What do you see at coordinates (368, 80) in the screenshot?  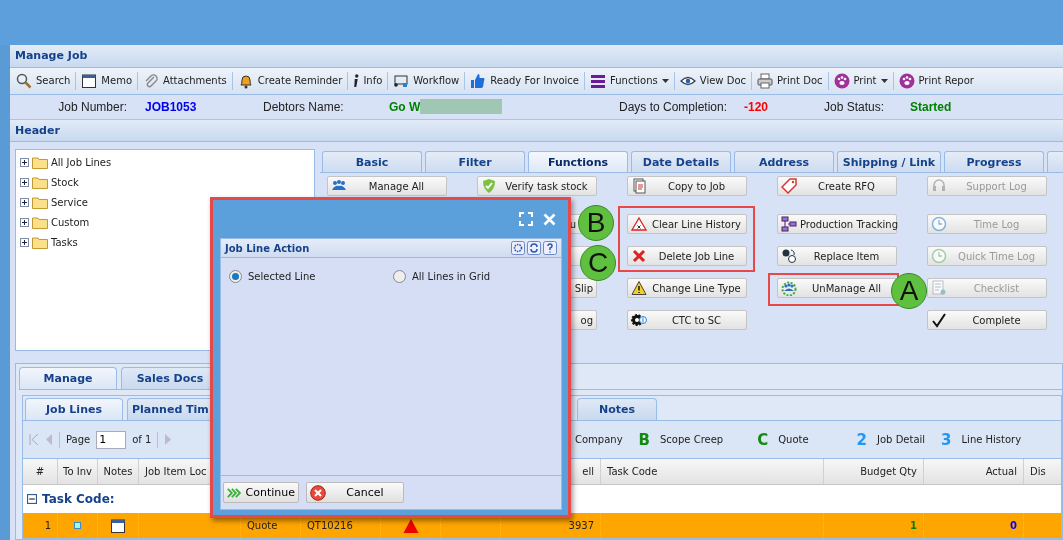 I see `toolbar-button: Info` at bounding box center [368, 80].